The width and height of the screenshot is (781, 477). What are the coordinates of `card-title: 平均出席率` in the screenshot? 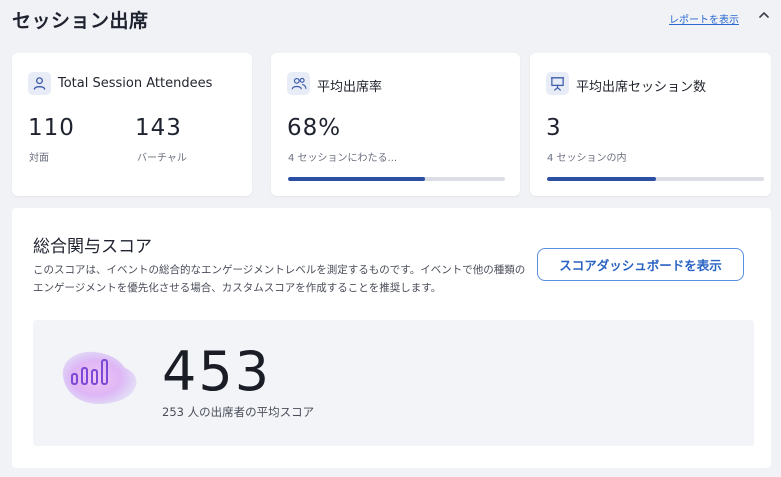 It's located at (350, 87).